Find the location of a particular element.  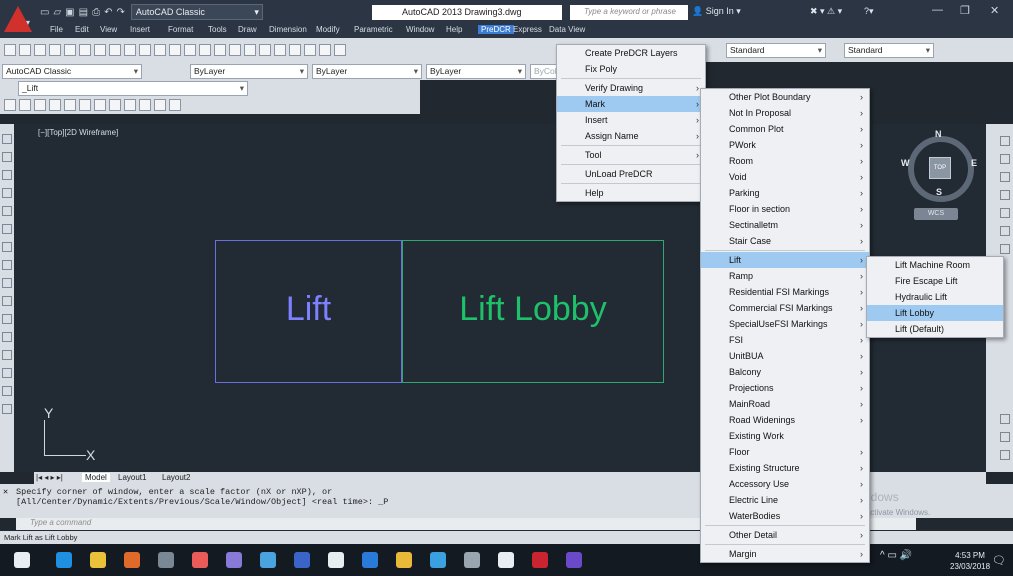

autocad-logo: ▾ is located at coordinates (18, 19).